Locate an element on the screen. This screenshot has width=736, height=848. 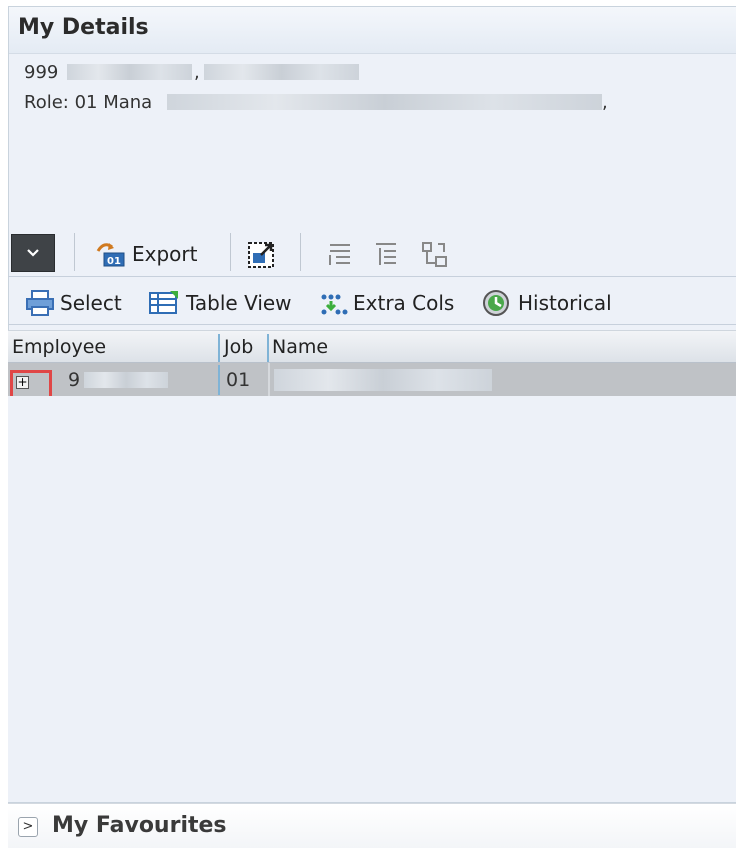
redacted-role is located at coordinates (384, 102).